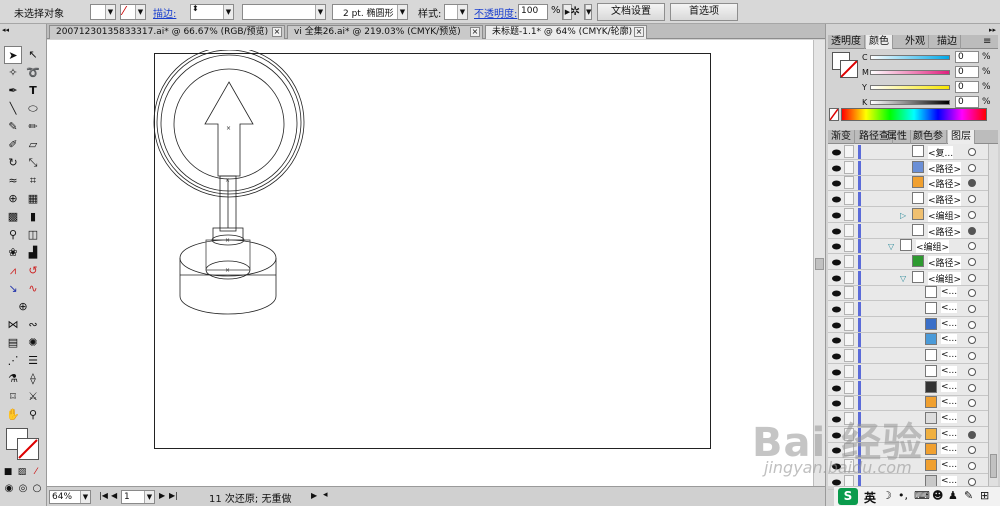 This screenshot has width=1000, height=506. Describe the element at coordinates (13, 361) in the screenshot. I see `column-graph-tool-icon: ⋰` at that location.